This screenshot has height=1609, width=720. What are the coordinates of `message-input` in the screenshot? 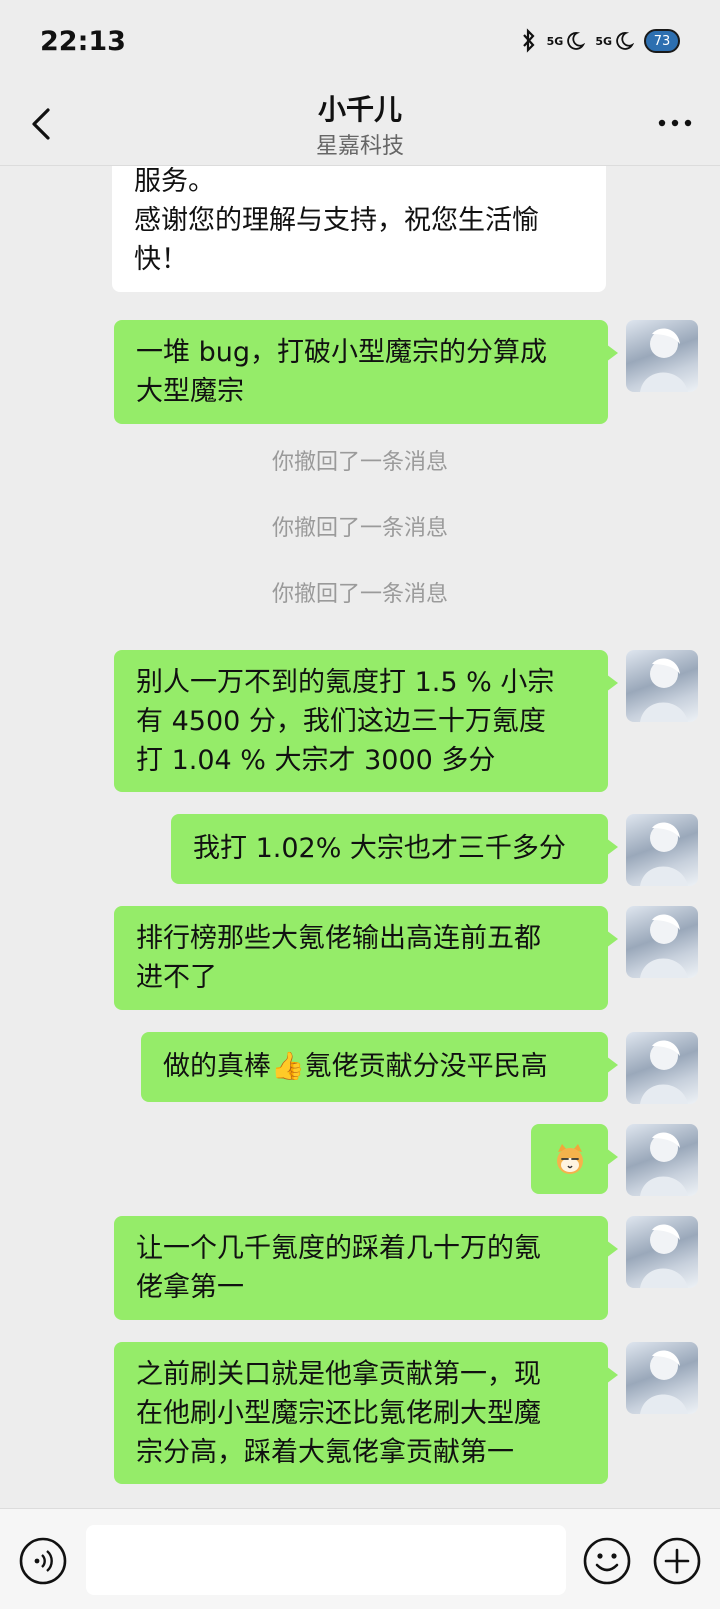 It's located at (326, 1560).